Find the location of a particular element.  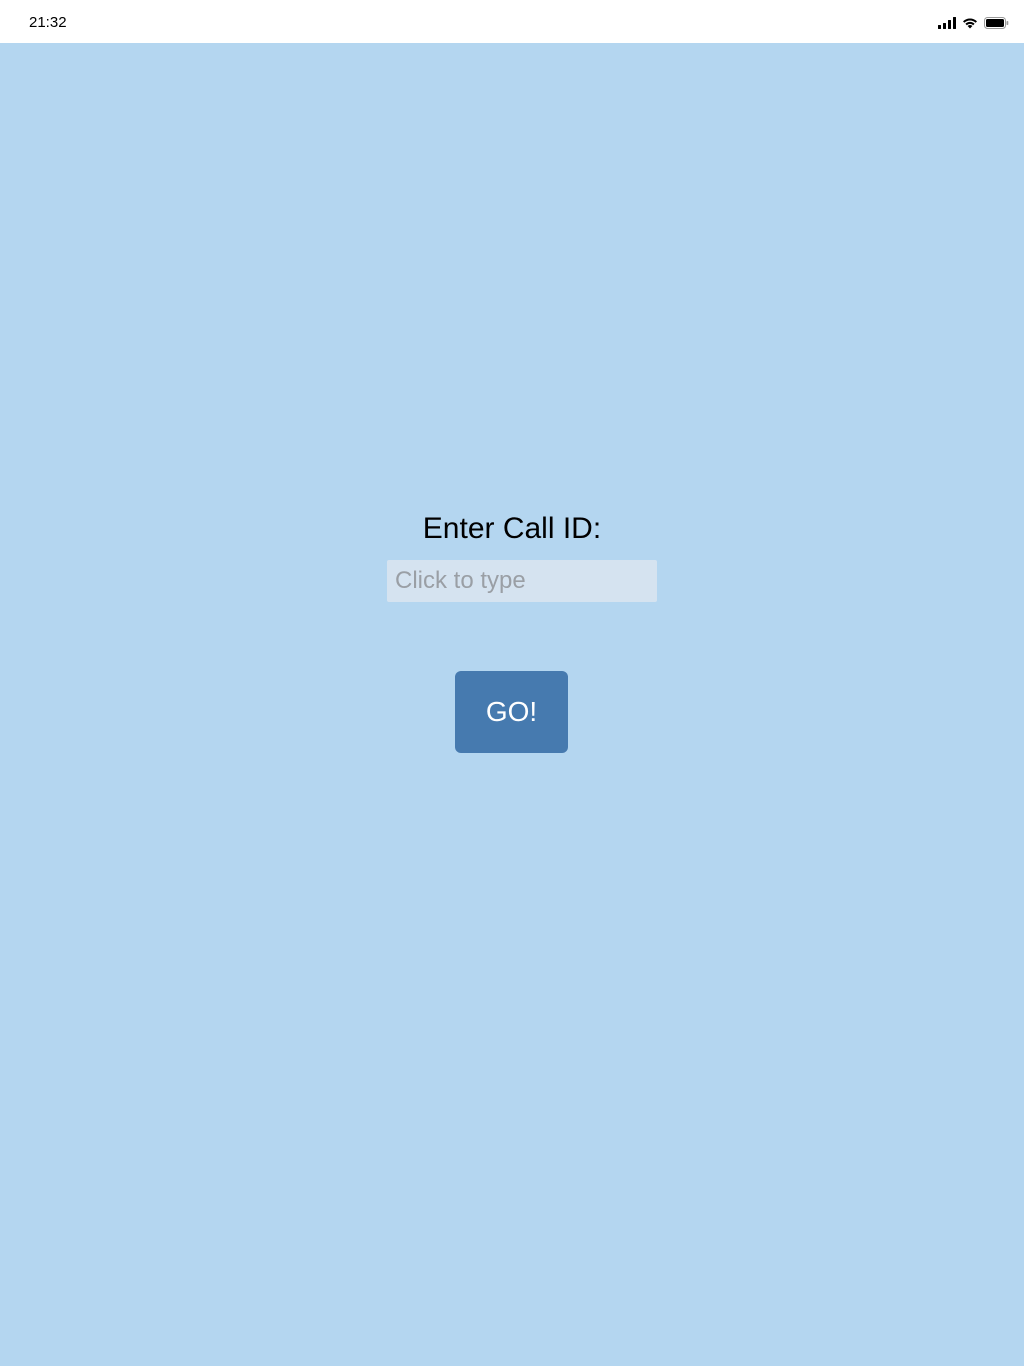

go-button: GO! is located at coordinates (511, 712).